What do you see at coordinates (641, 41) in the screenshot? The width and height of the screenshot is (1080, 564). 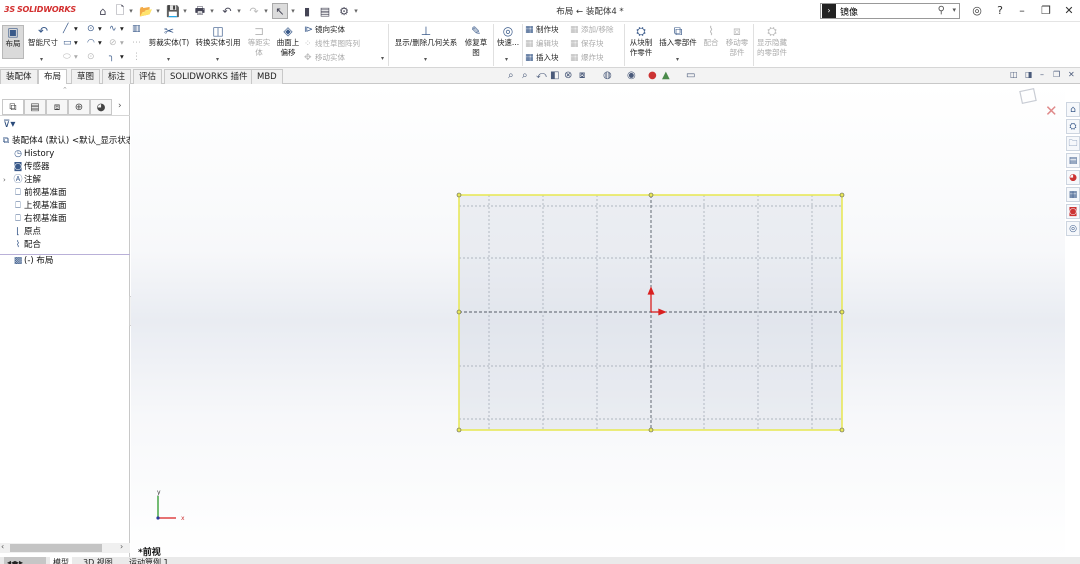 I see `make-part-from-block-button: ⛭ 从块制作零件` at bounding box center [641, 41].